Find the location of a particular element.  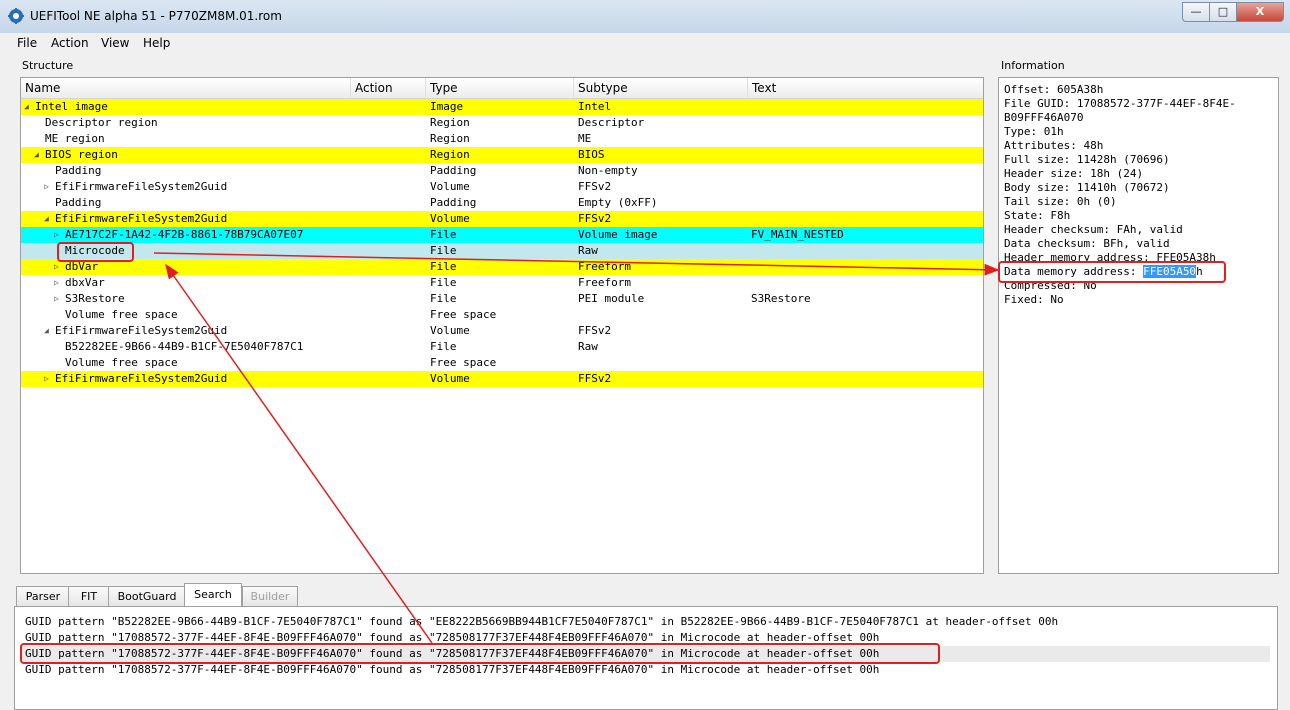

tree-row: ◢ Intel image Image Intel is located at coordinates (502, 107).